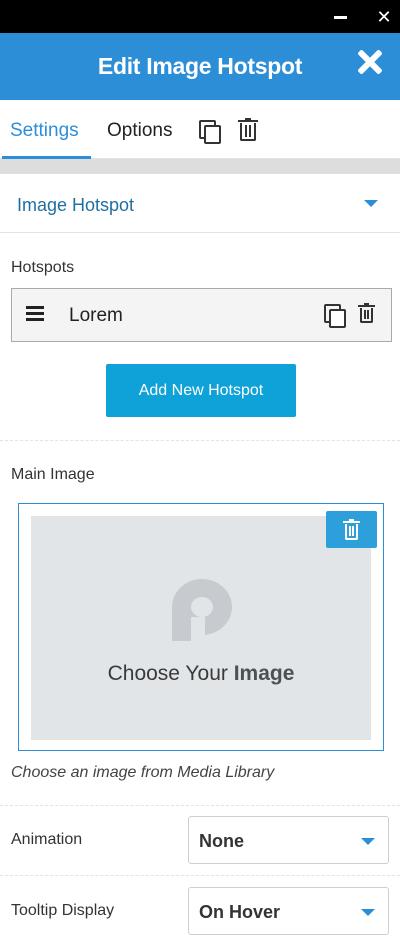 The height and width of the screenshot is (943, 400). I want to click on drag-handle-icon, so click(35, 313).